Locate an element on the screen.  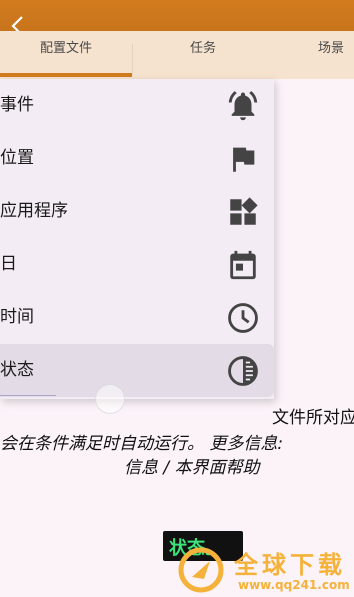
menu-item-time: 时间 is located at coordinates (137, 317).